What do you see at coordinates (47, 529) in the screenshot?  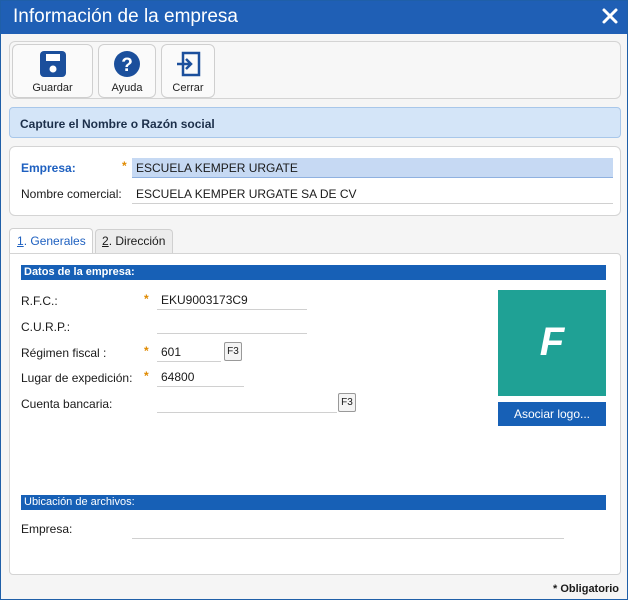 I see `files-empresa-label: Empresa:` at bounding box center [47, 529].